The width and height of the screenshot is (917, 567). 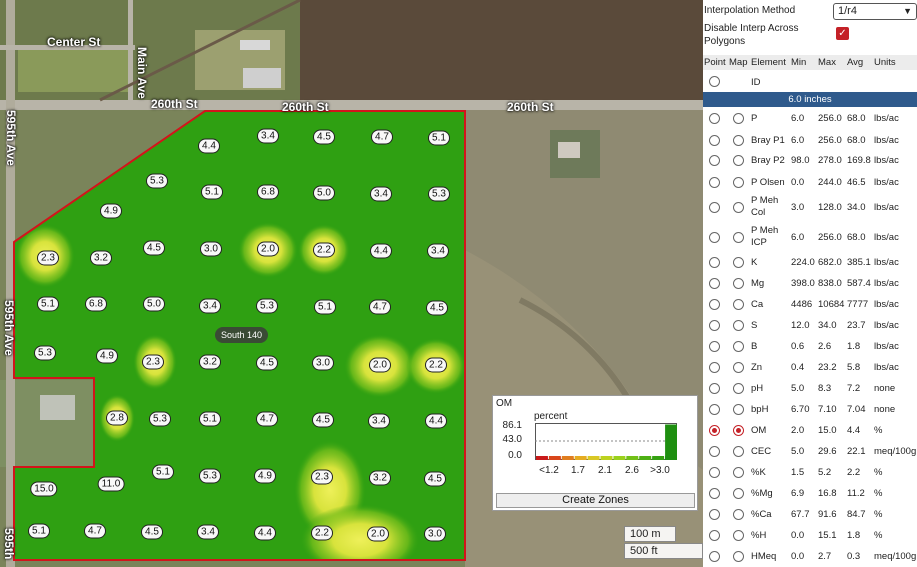 I want to click on id-point-radio, so click(x=714, y=81).